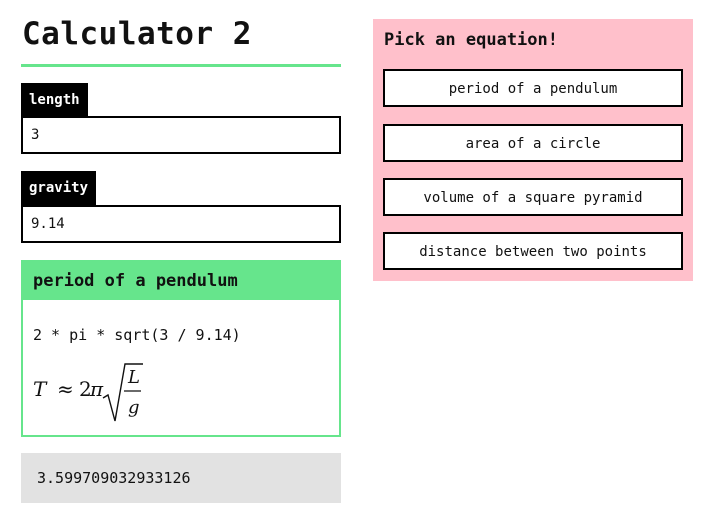 This screenshot has width=712, height=525. Describe the element at coordinates (134, 407) in the screenshot. I see `formula-denominator: g` at that location.